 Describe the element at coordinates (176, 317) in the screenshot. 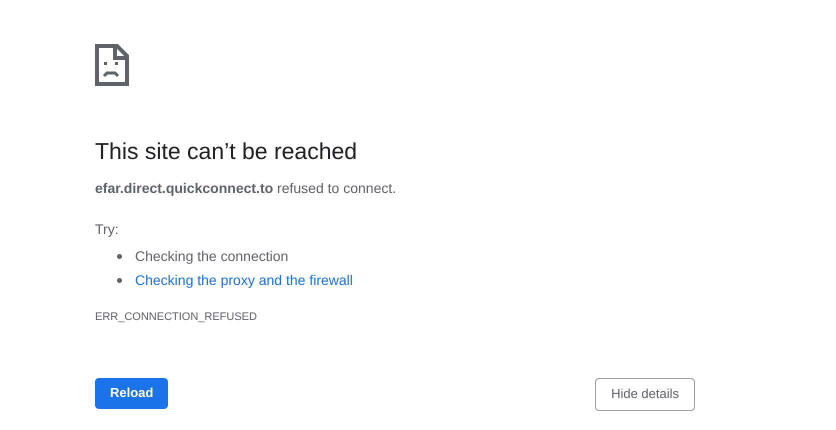

I see `error-code: ERR_CONNECTION_REFUSED` at that location.